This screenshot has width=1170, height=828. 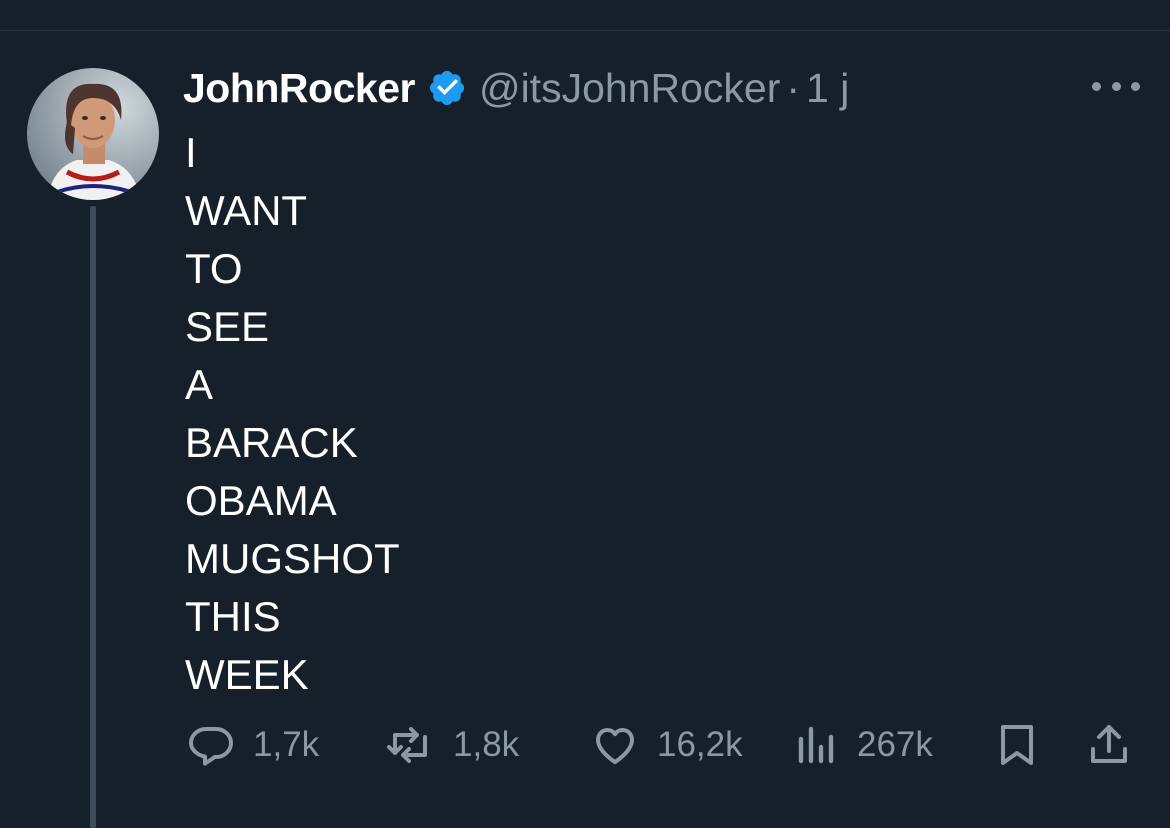 What do you see at coordinates (585, 30) in the screenshot?
I see `top-divider` at bounding box center [585, 30].